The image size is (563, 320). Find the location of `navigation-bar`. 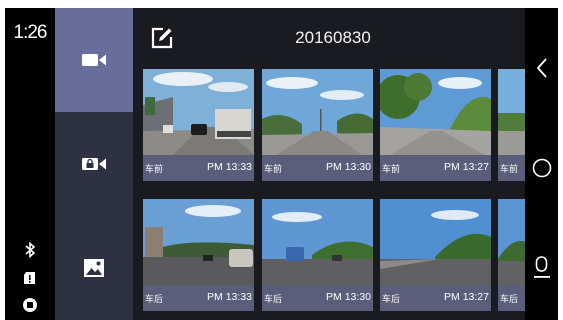

navigation-bar is located at coordinates (541, 164).